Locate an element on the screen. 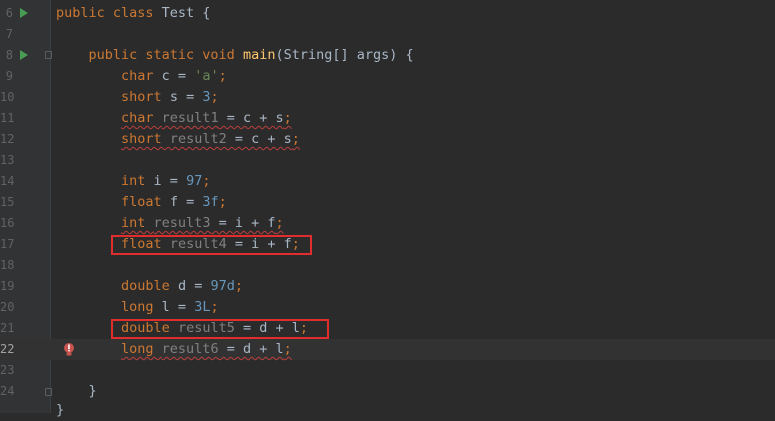 The height and width of the screenshot is (421, 775). line-number: 17 is located at coordinates (7, 244).